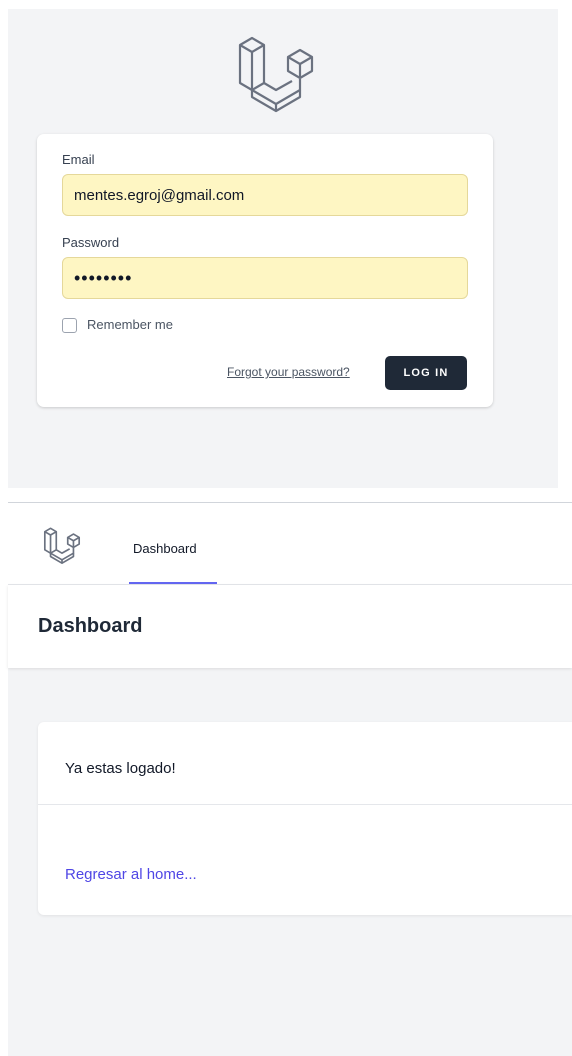 This screenshot has height=1056, width=572. I want to click on card-divider, so click(305, 804).